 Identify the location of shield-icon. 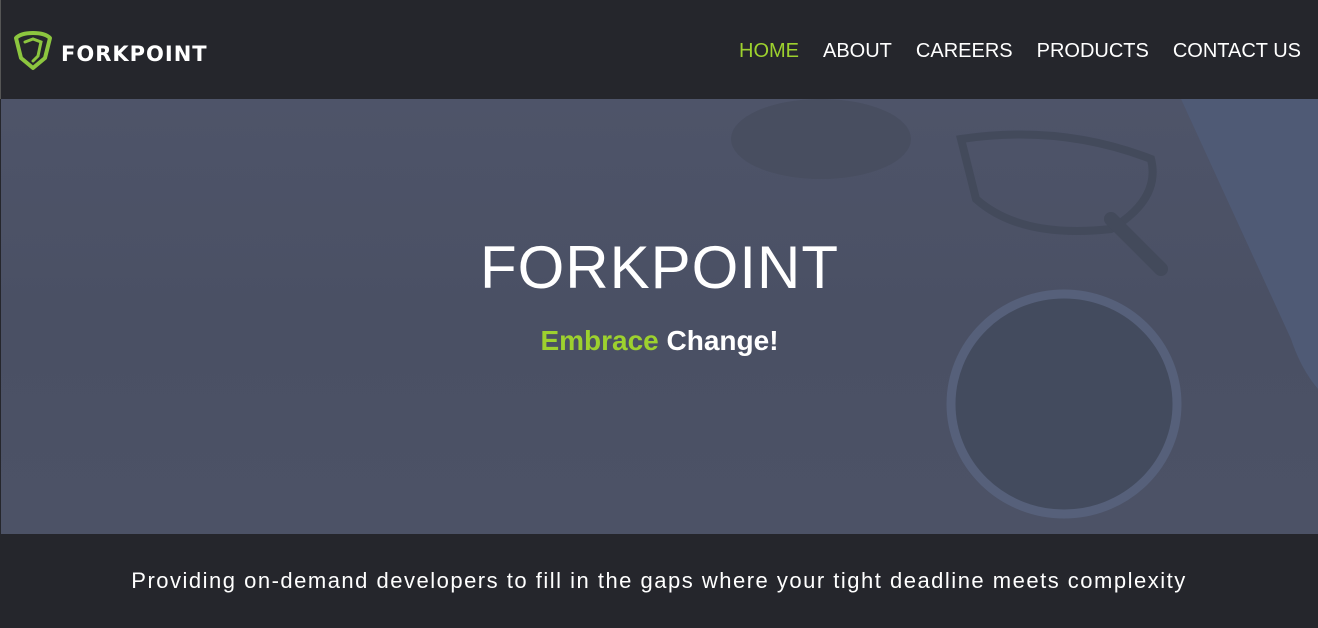
(33, 53).